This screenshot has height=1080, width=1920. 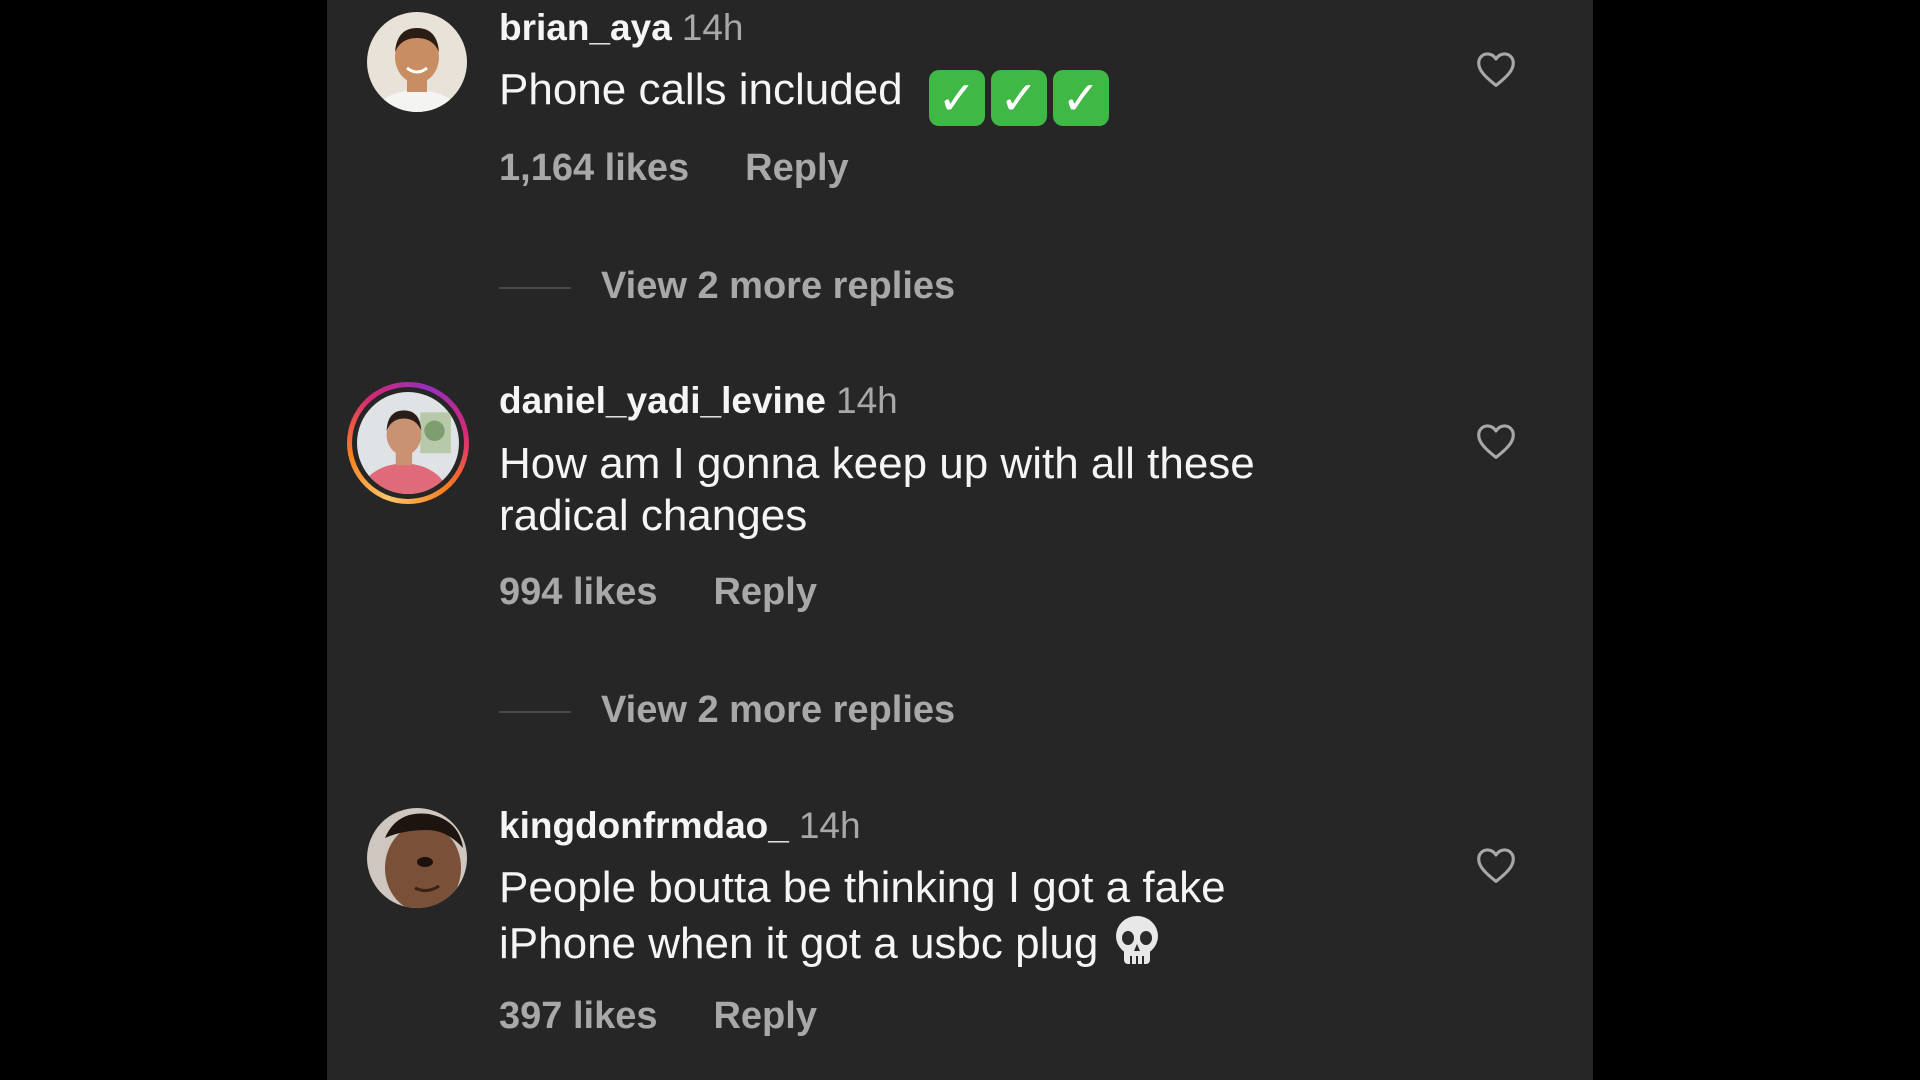 I want to click on like-count: 994 likes, so click(x=578, y=592).